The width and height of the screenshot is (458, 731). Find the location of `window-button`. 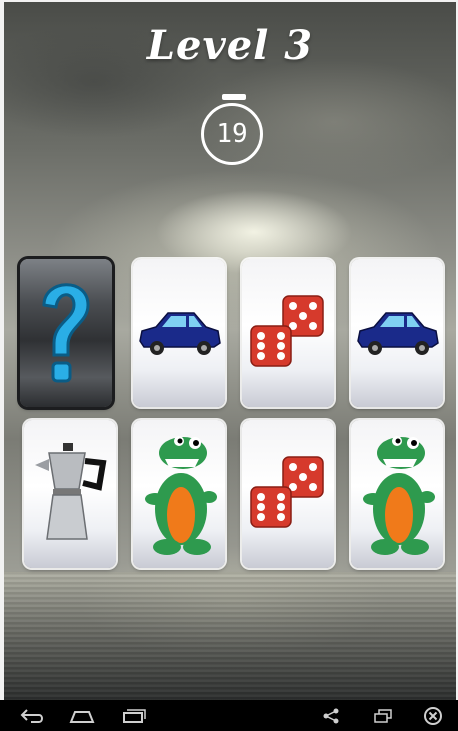

window-button is located at coordinates (383, 715).